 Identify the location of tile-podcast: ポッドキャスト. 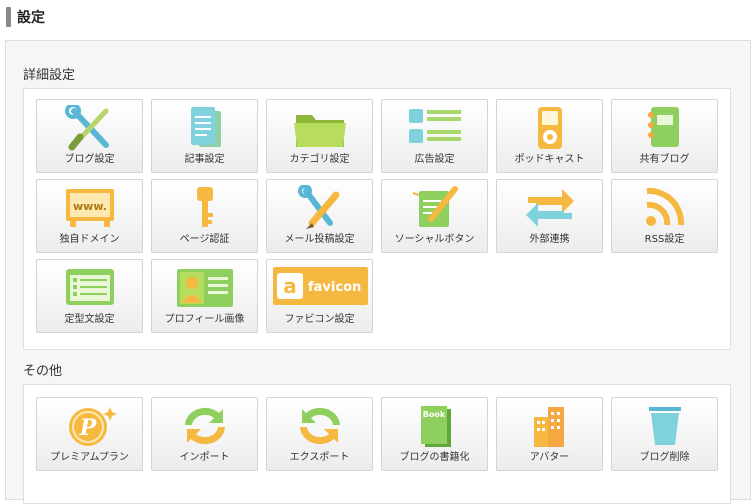
(549, 136).